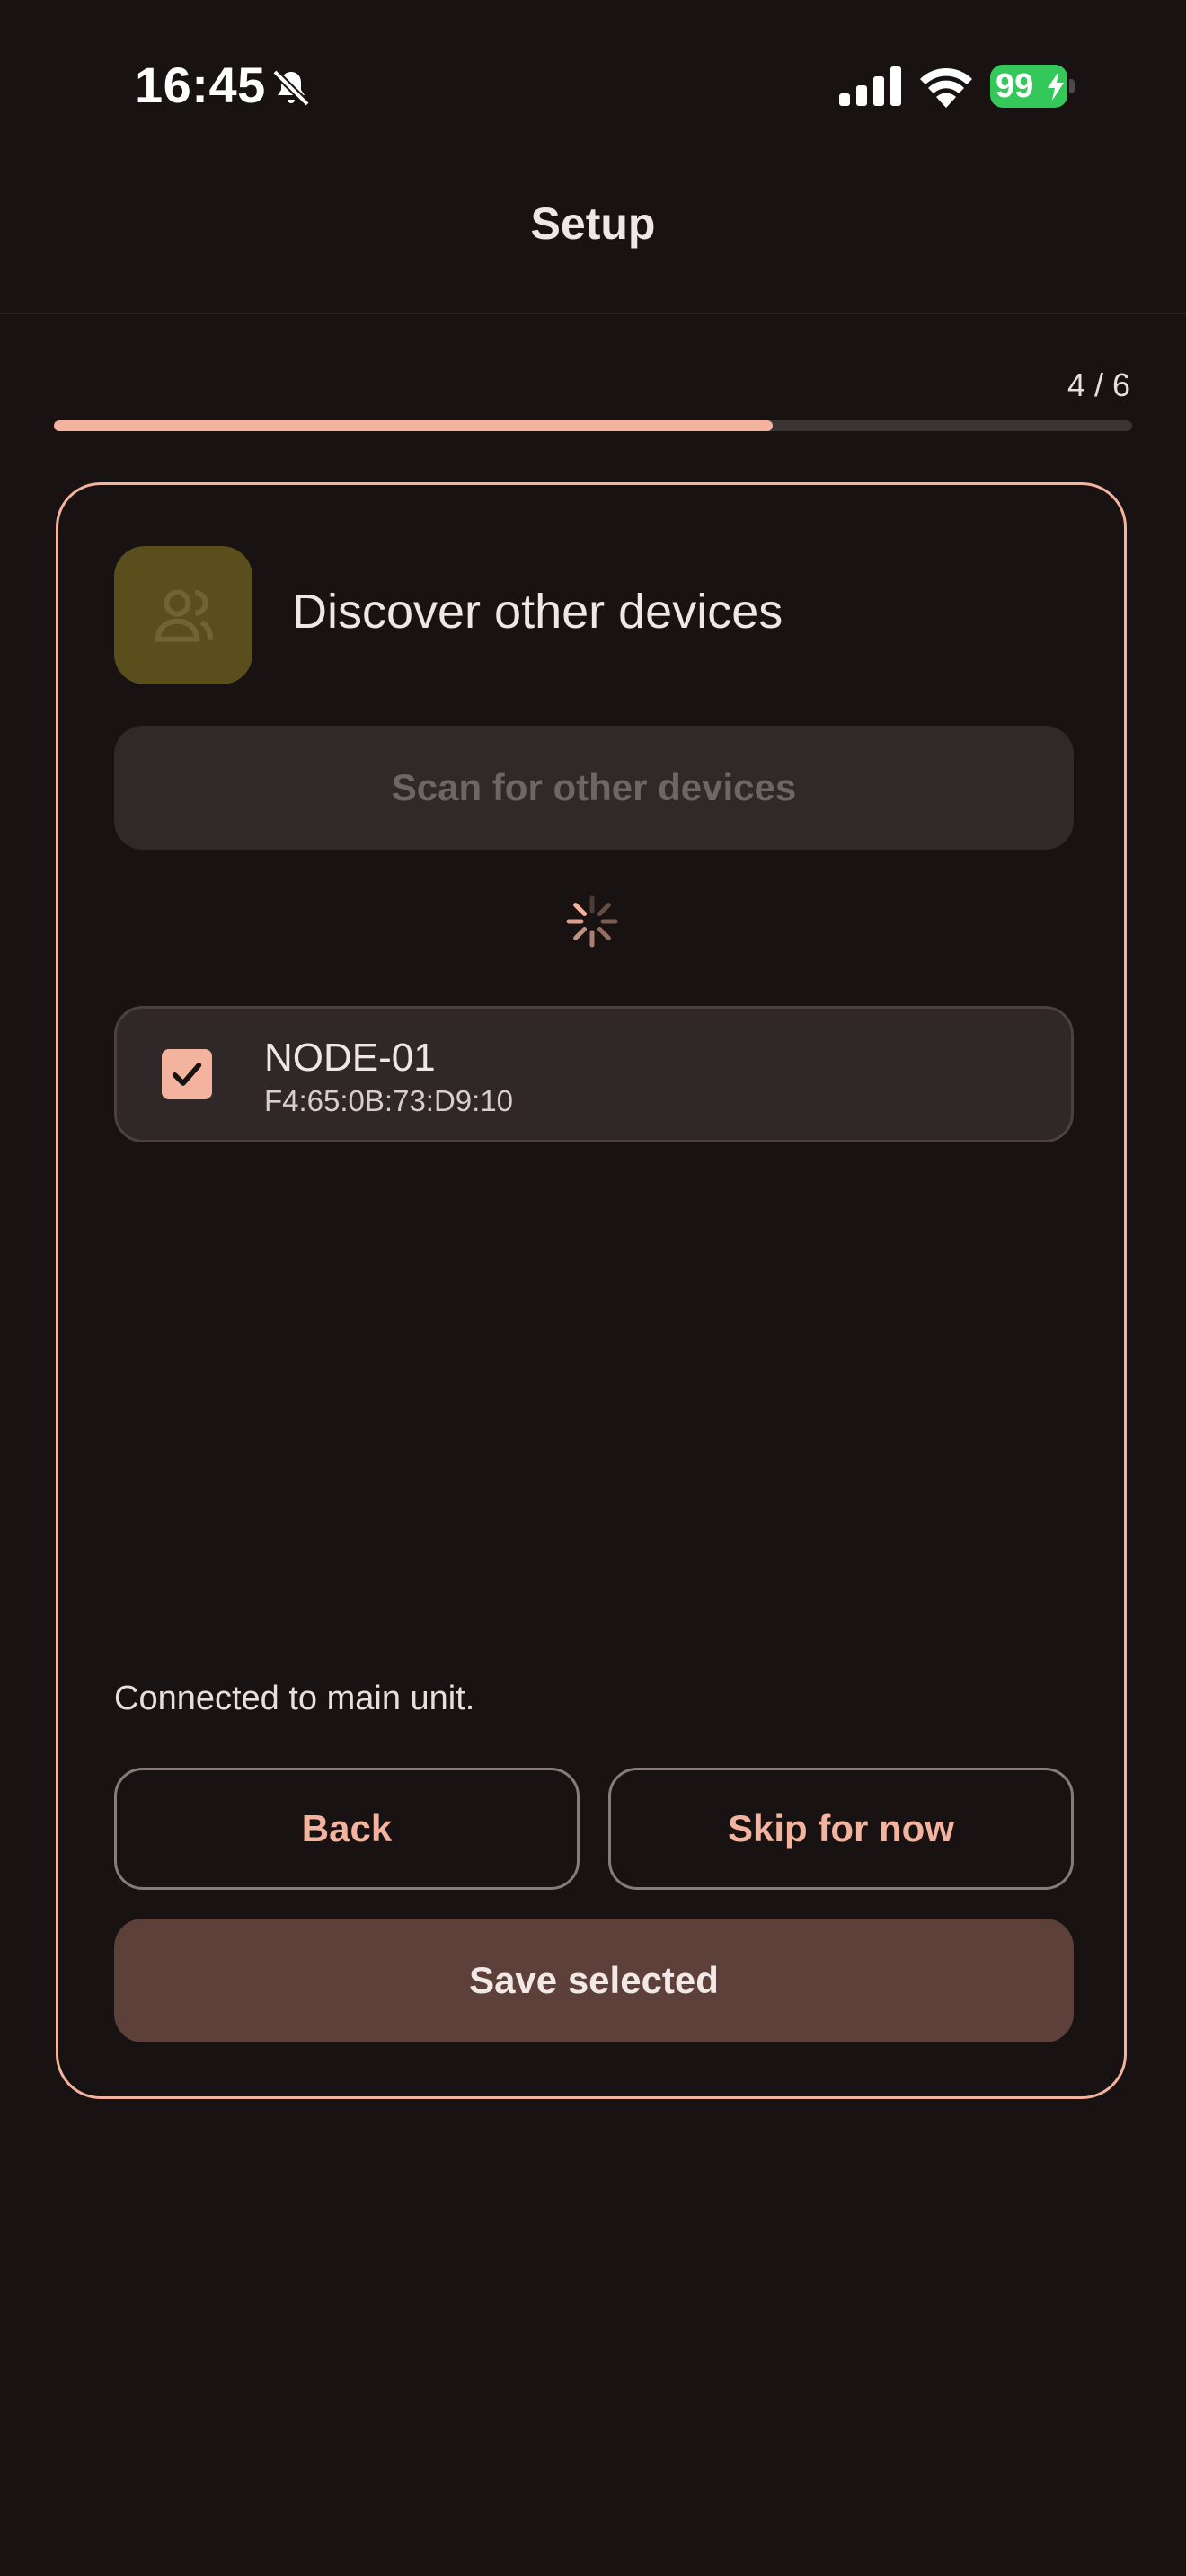 The height and width of the screenshot is (2576, 1186). I want to click on card-title: Discover other devices, so click(537, 612).